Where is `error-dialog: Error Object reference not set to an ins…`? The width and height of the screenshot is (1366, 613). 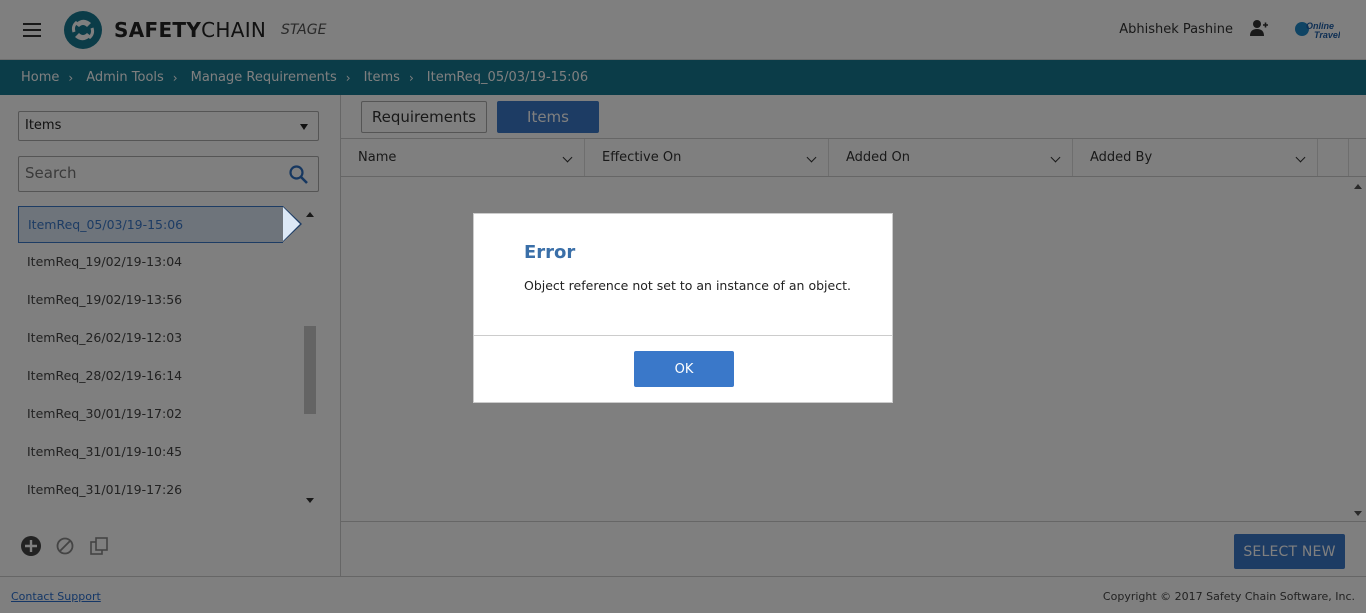 error-dialog: Error Object reference not set to an ins… is located at coordinates (683, 308).